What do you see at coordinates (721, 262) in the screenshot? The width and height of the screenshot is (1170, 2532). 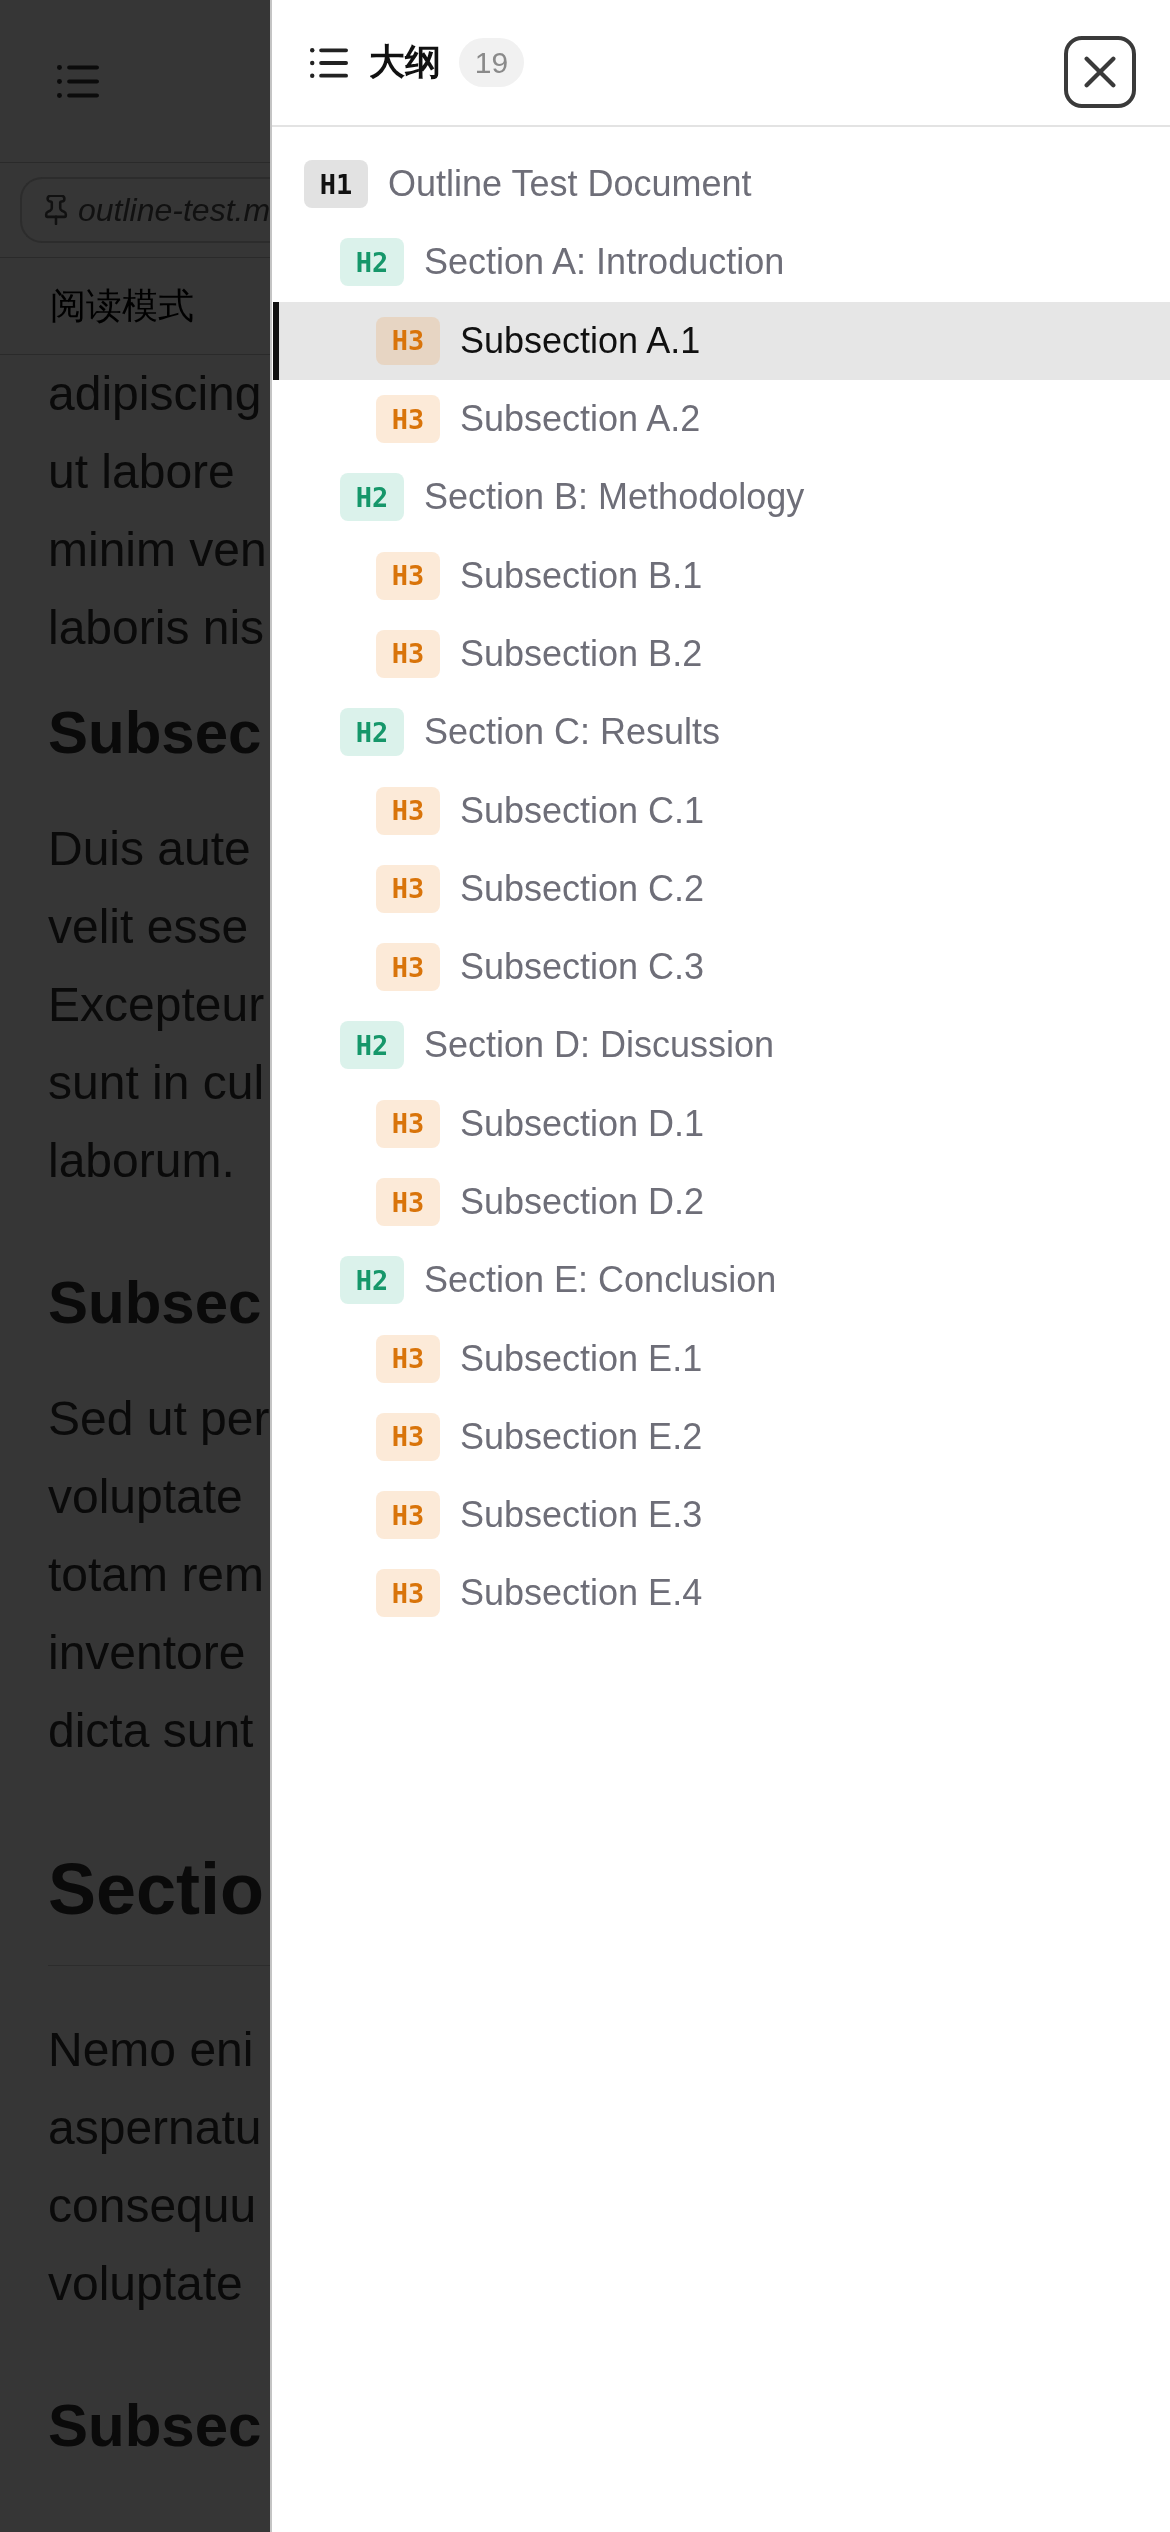 I see `outline-item: H2 Section A: Introduction` at bounding box center [721, 262].